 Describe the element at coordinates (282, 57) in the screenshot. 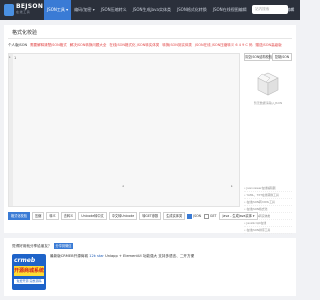

I see `copy-json-button: 复制JSON` at that location.